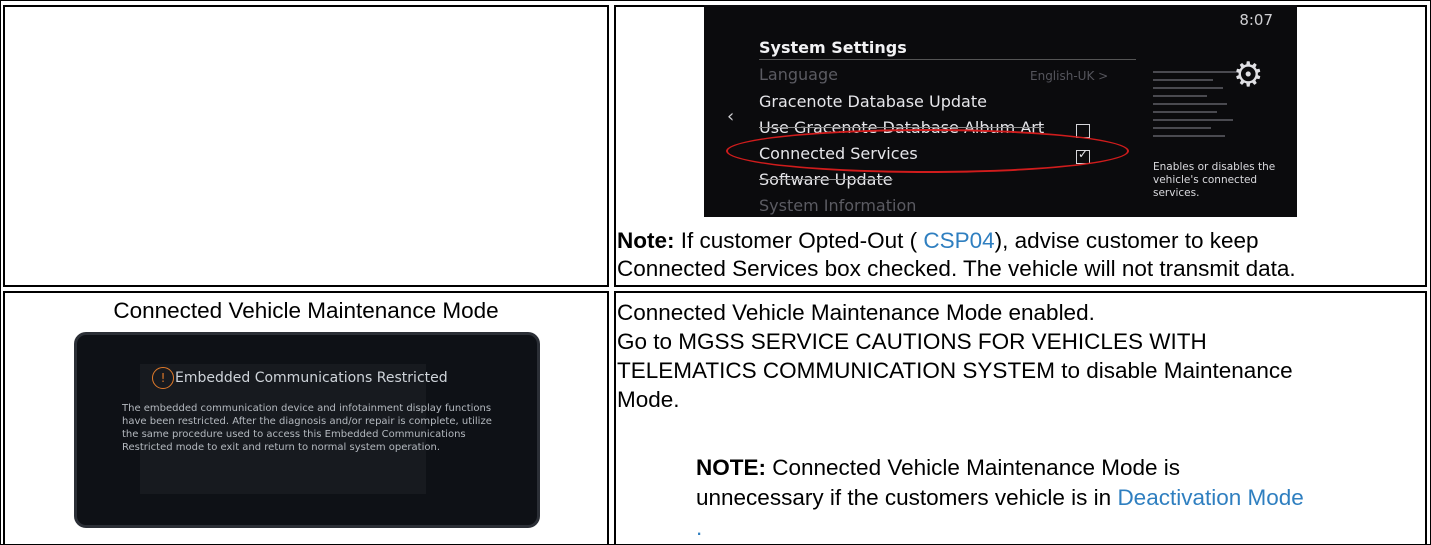 This screenshot has height=545, width=1431. What do you see at coordinates (1256, 20) in the screenshot?
I see `clock: 8:07` at bounding box center [1256, 20].